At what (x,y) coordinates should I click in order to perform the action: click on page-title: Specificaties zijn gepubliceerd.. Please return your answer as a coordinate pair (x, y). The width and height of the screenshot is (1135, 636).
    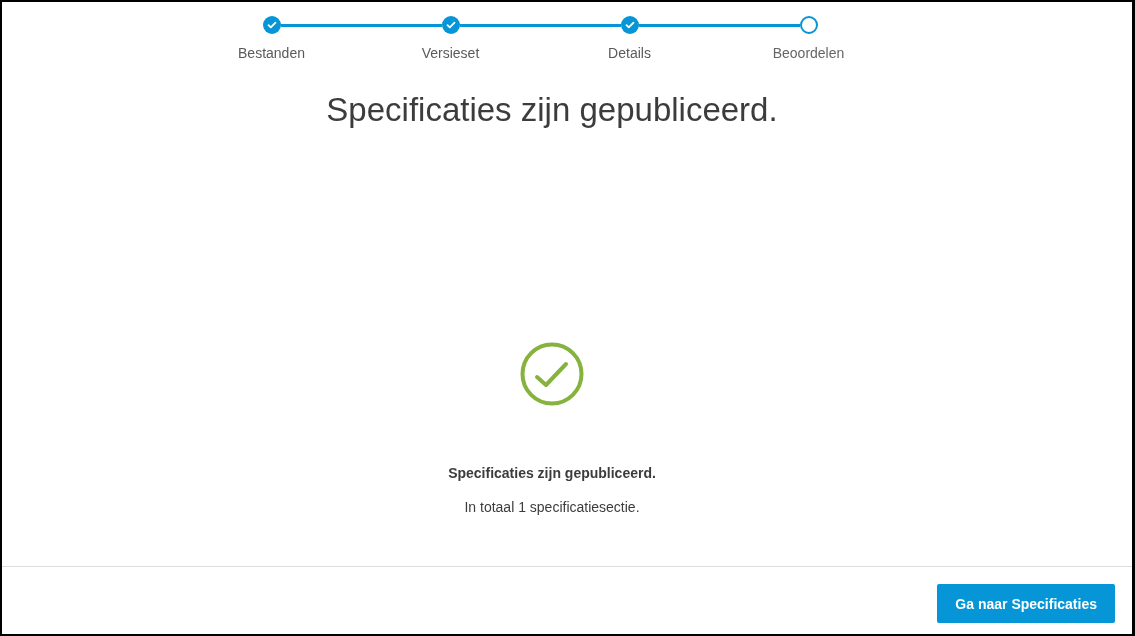
    Looking at the image, I should click on (552, 110).